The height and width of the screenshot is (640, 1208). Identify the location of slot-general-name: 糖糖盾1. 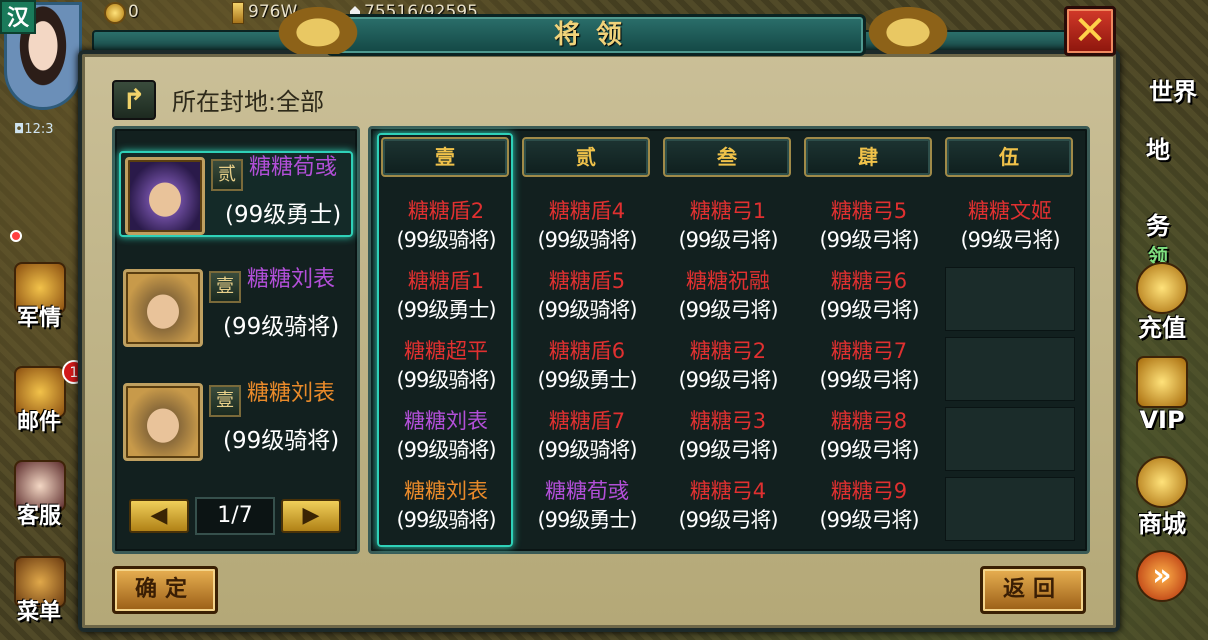
(446, 281).